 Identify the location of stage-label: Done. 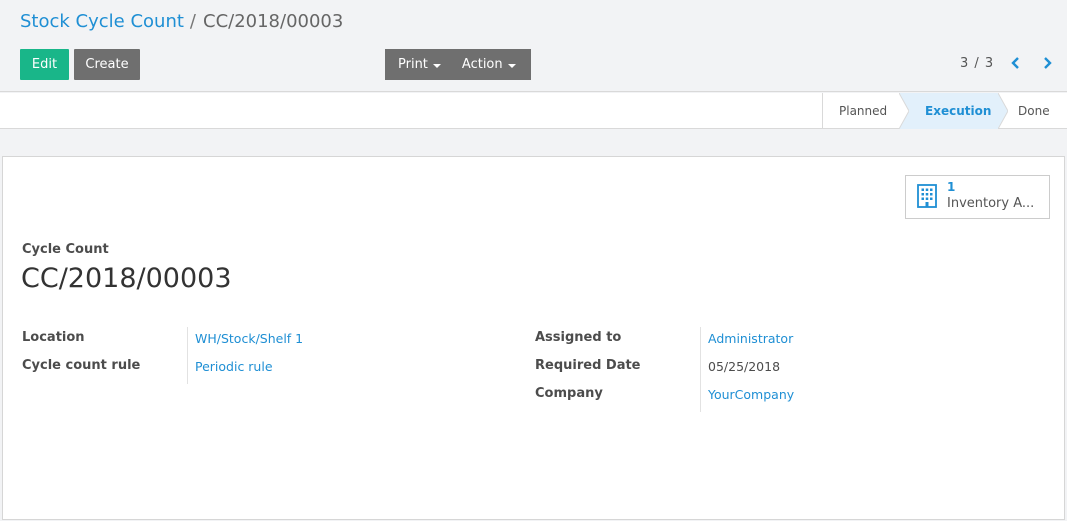
(1034, 111).